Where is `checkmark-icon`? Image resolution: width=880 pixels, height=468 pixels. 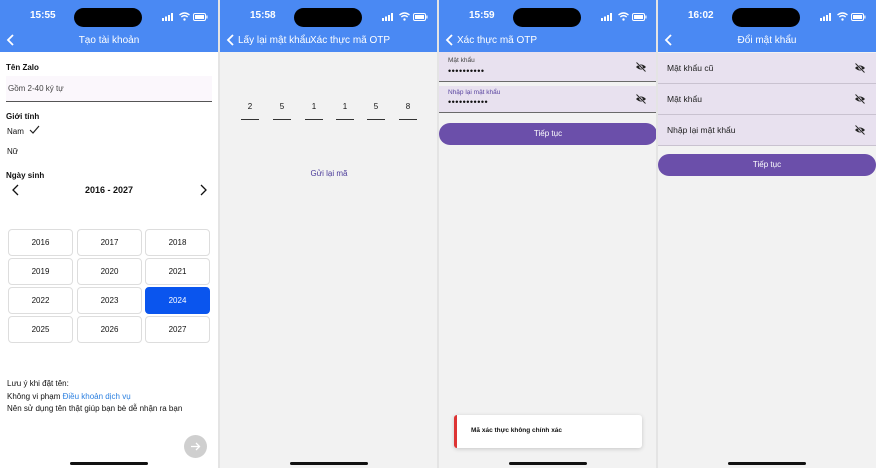 checkmark-icon is located at coordinates (34, 129).